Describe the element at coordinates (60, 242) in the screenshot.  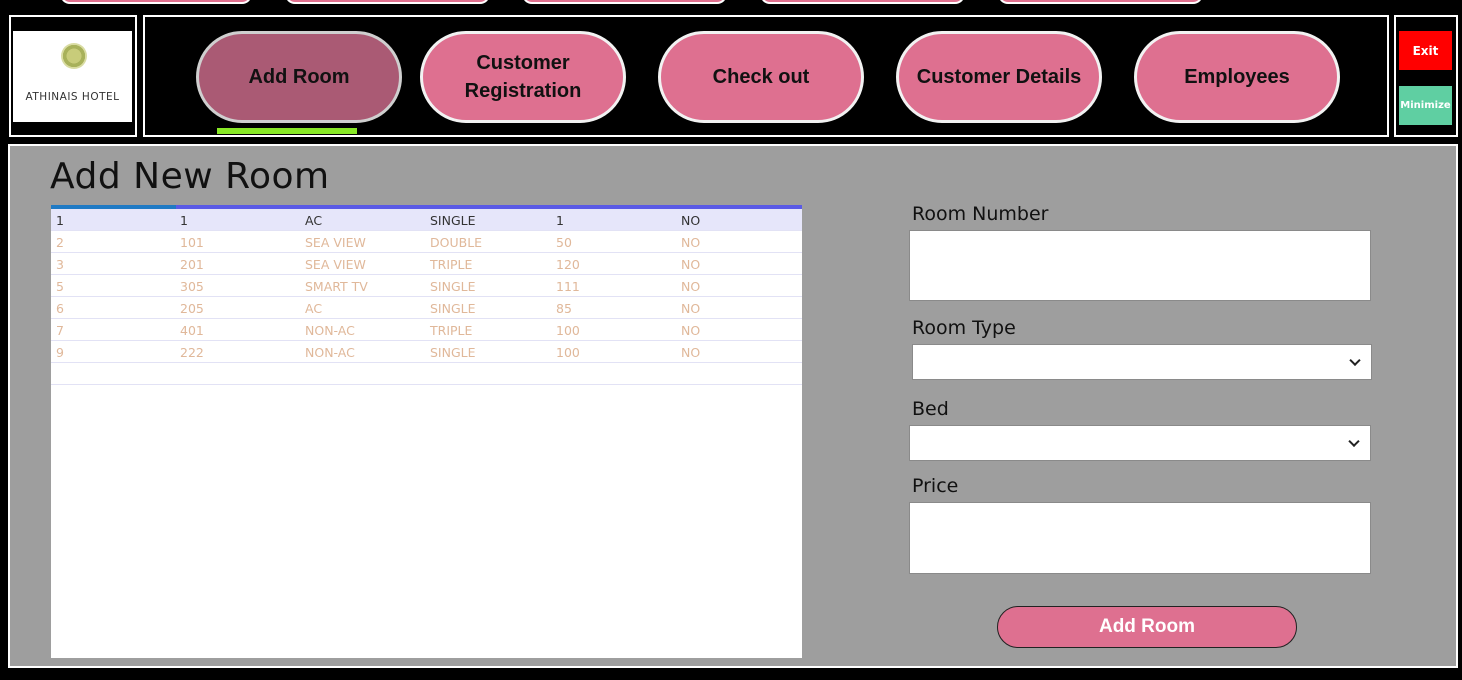
I see `room-id-cell: 2` at that location.